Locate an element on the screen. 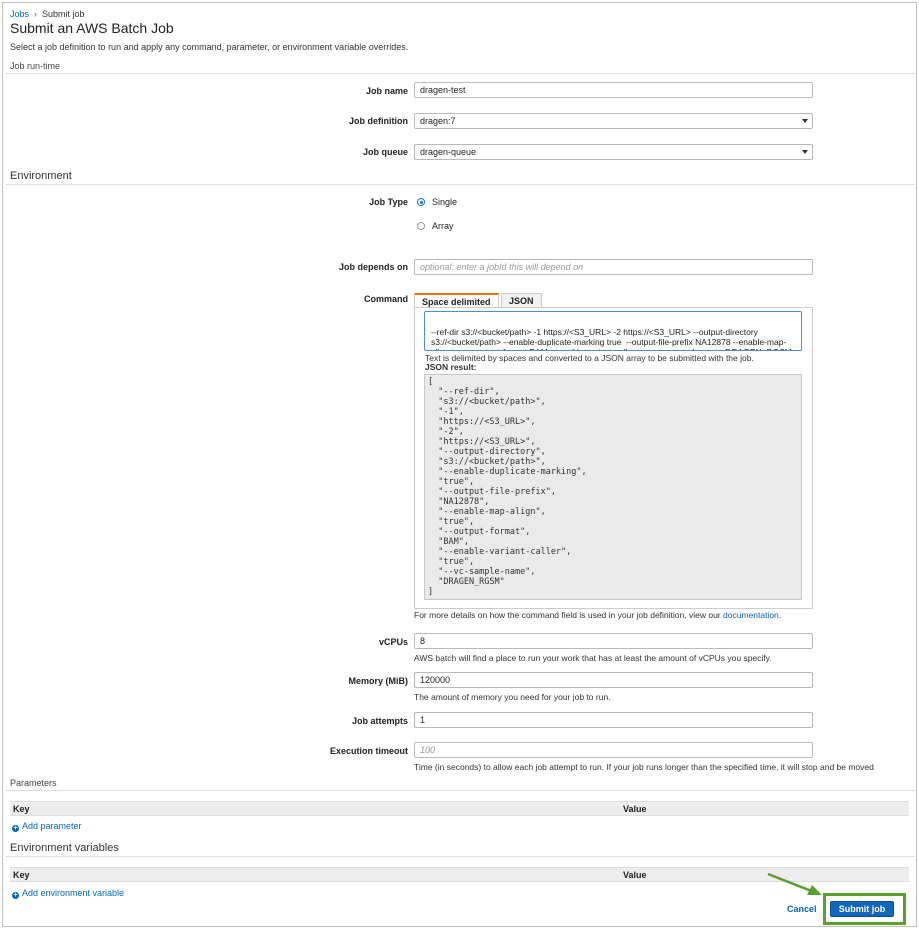  parameters-value-header: Value is located at coordinates (635, 809).